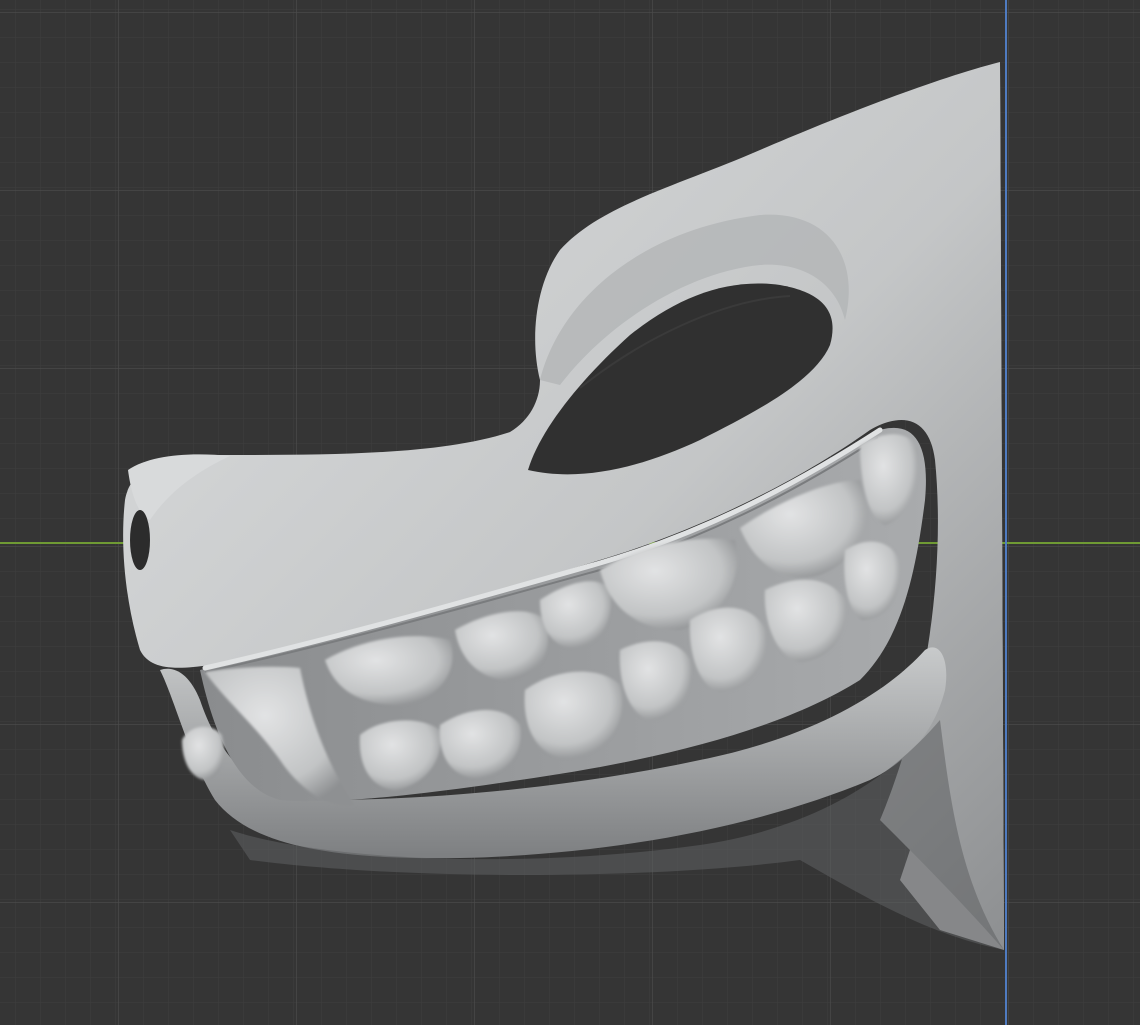  What do you see at coordinates (140, 540) in the screenshot?
I see `nostril-opening` at bounding box center [140, 540].